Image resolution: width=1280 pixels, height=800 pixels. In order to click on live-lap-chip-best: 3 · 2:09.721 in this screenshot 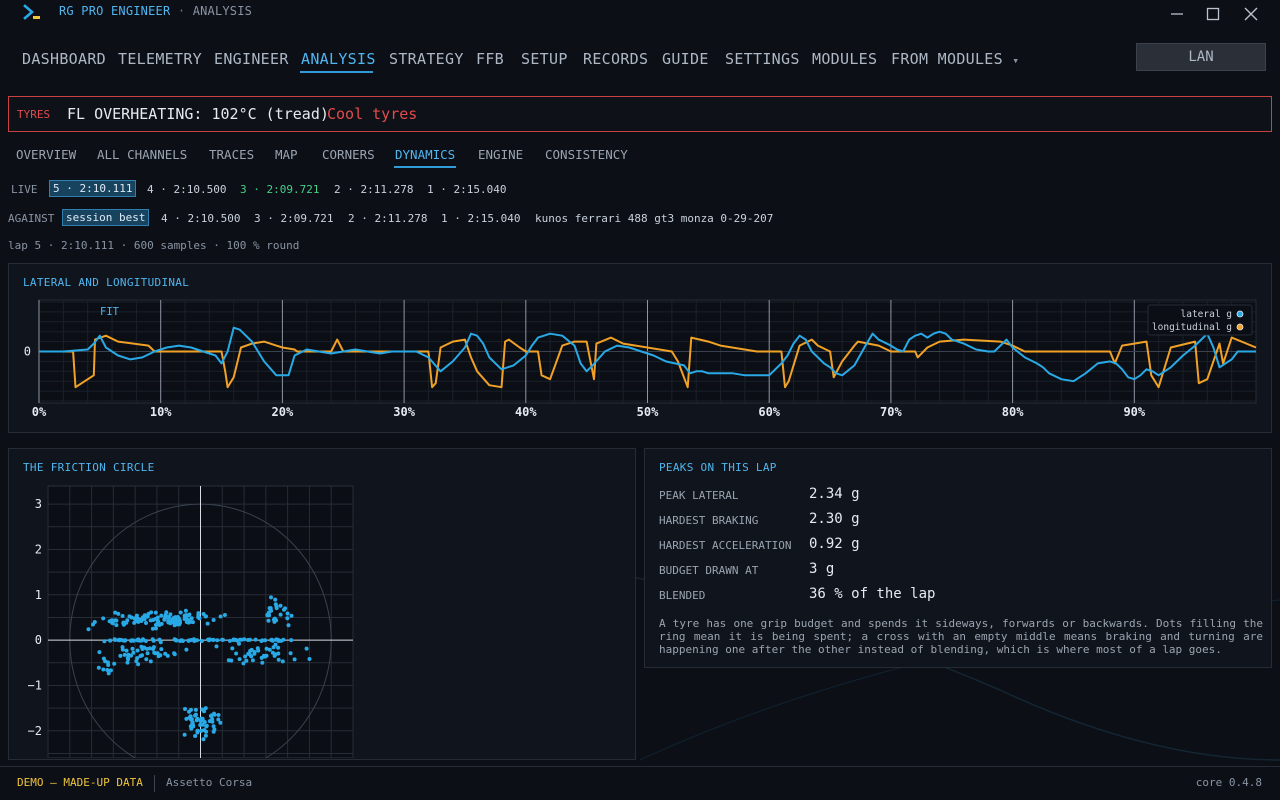, I will do `click(279, 189)`.